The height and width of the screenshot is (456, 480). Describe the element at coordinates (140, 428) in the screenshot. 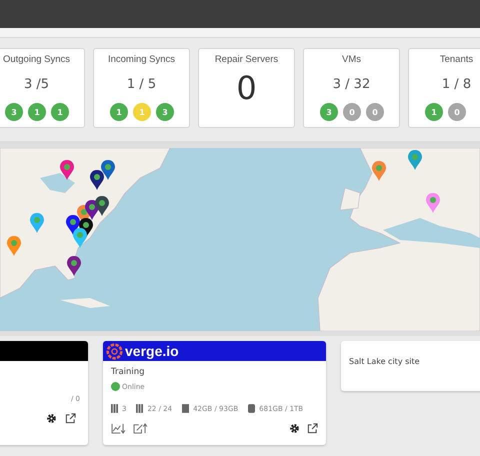

I see `edit-upload-icon` at that location.